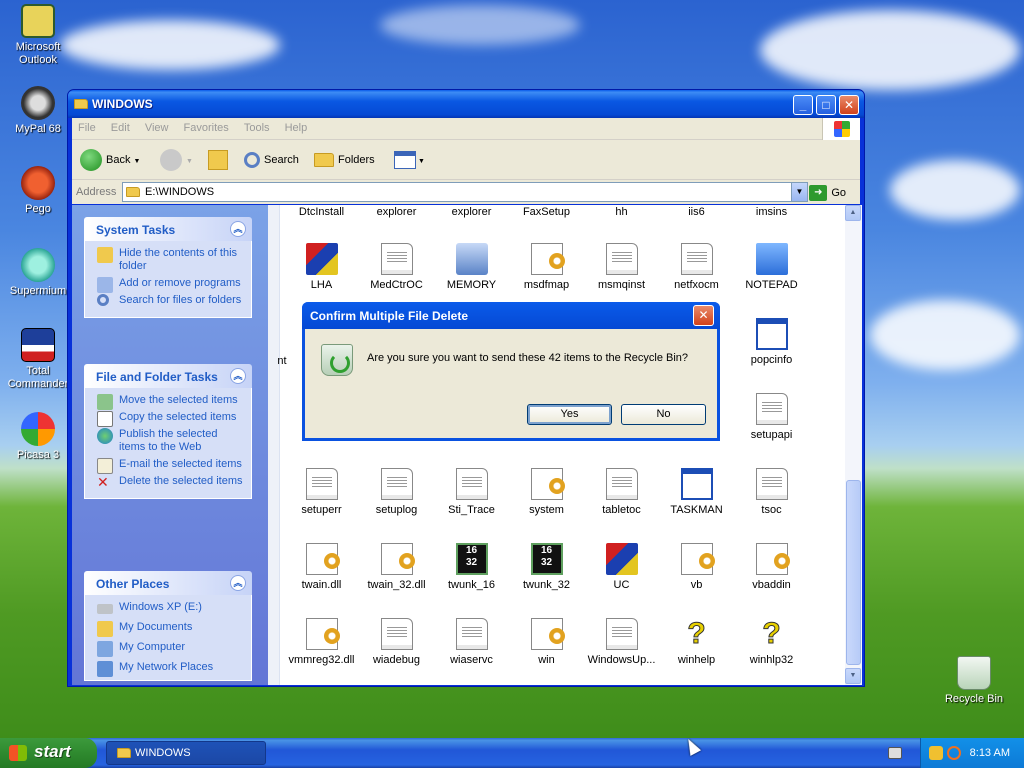 This screenshot has height=768, width=1024. What do you see at coordinates (546, 267) in the screenshot?
I see `file-item: msdfmap` at bounding box center [546, 267].